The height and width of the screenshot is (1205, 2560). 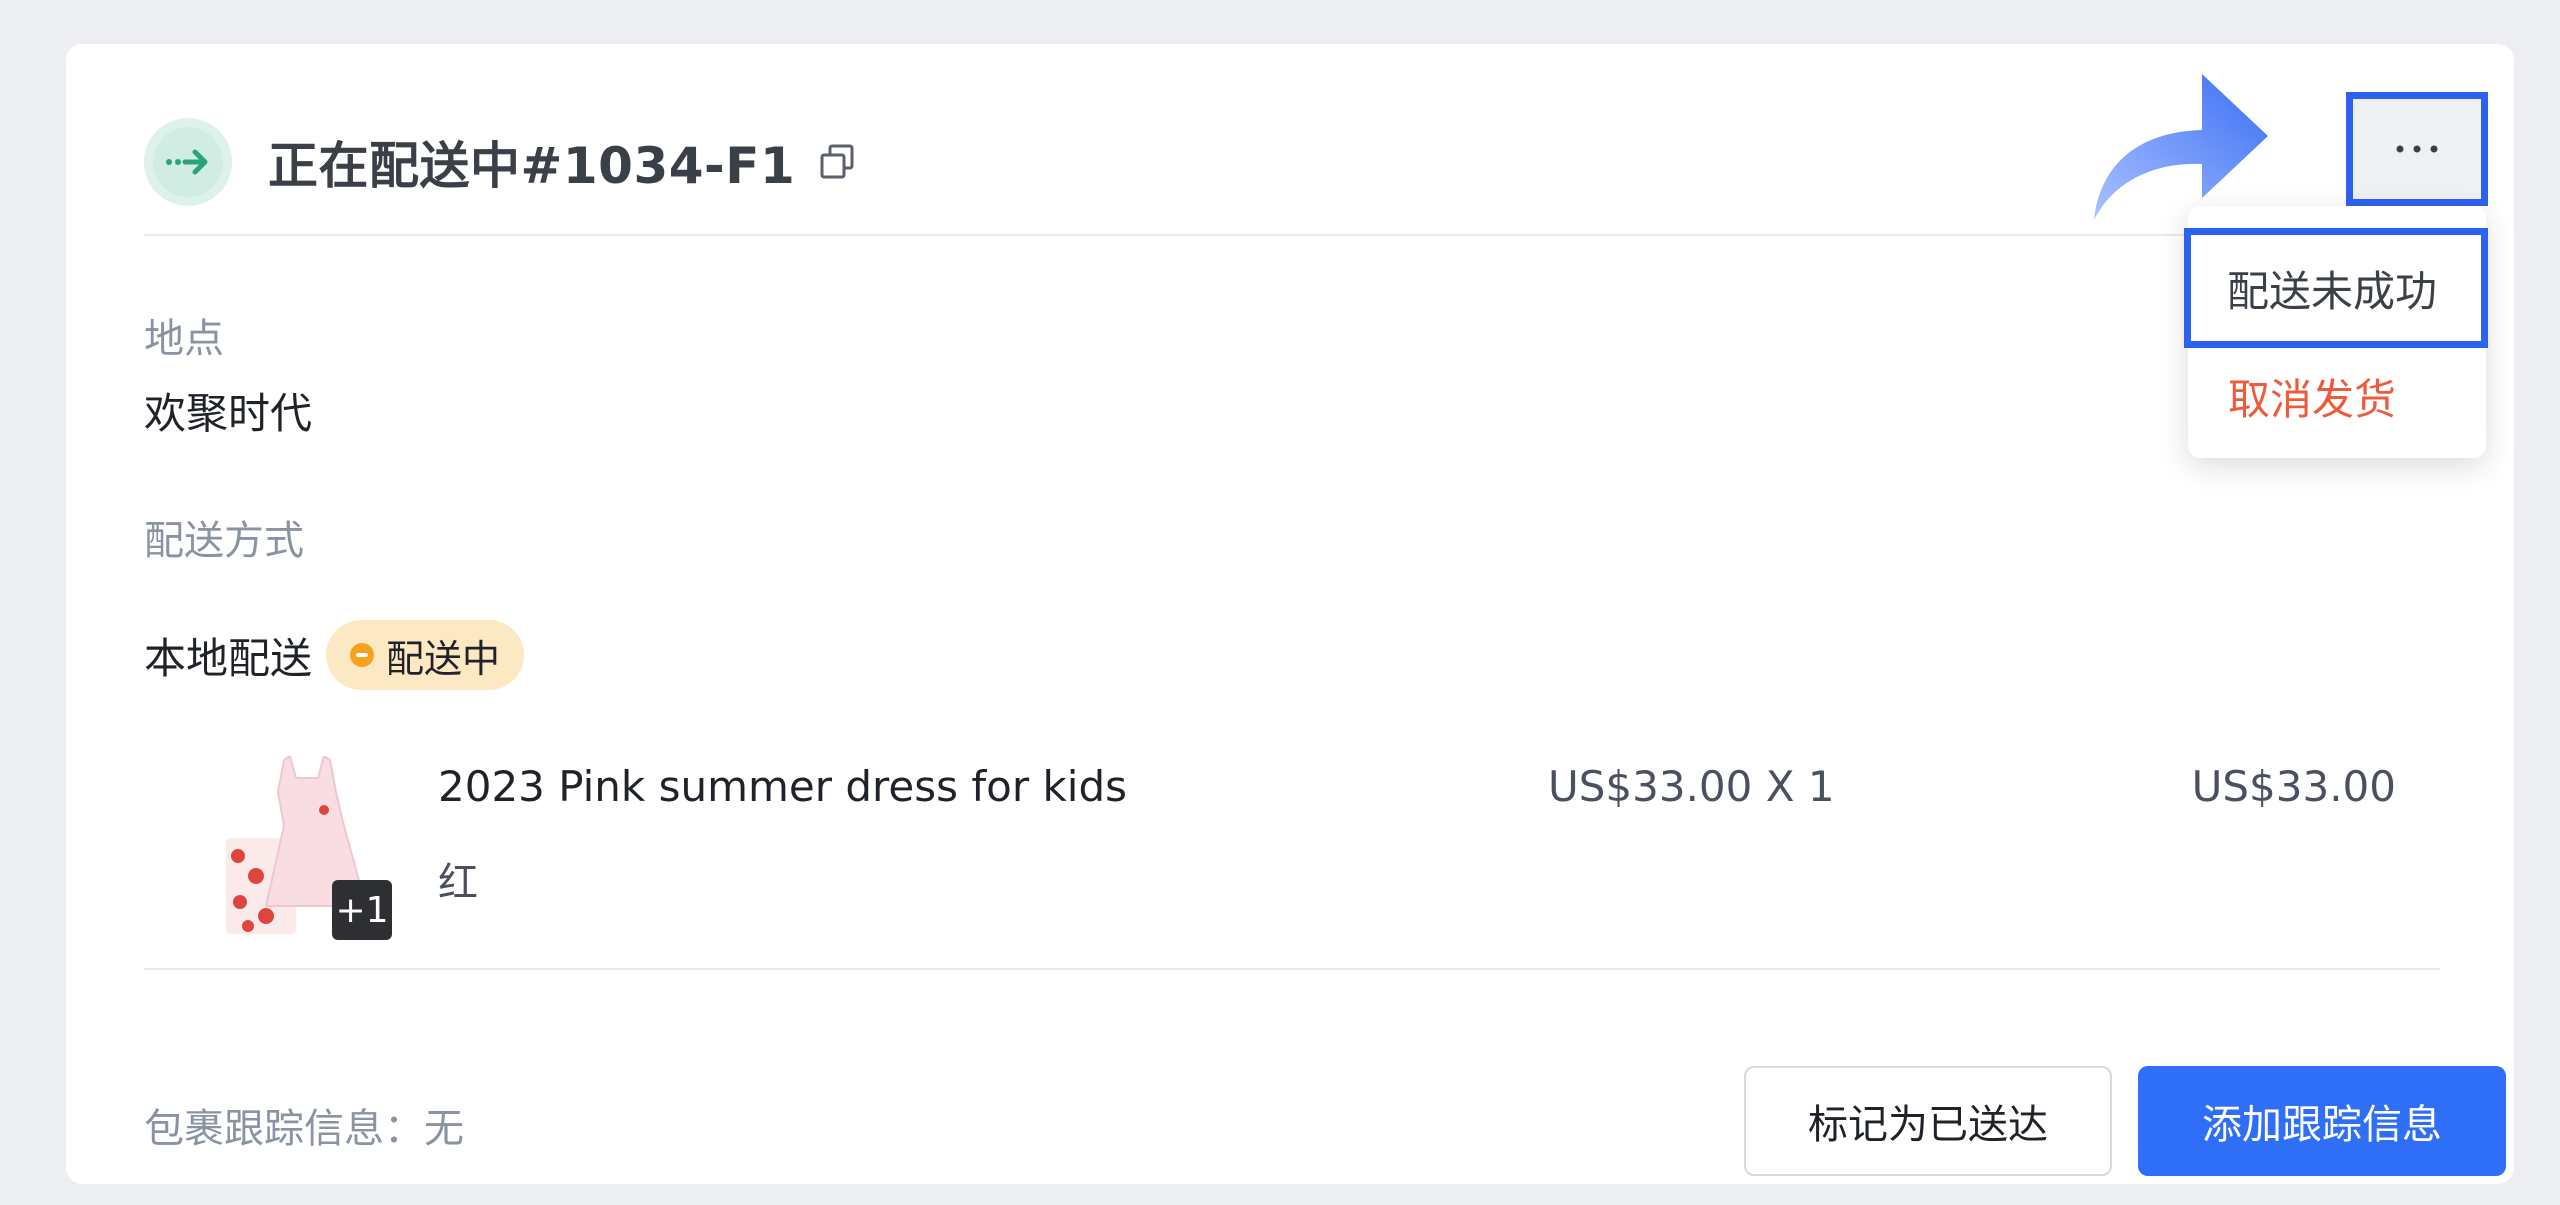 I want to click on footer-divider, so click(x=1292, y=969).